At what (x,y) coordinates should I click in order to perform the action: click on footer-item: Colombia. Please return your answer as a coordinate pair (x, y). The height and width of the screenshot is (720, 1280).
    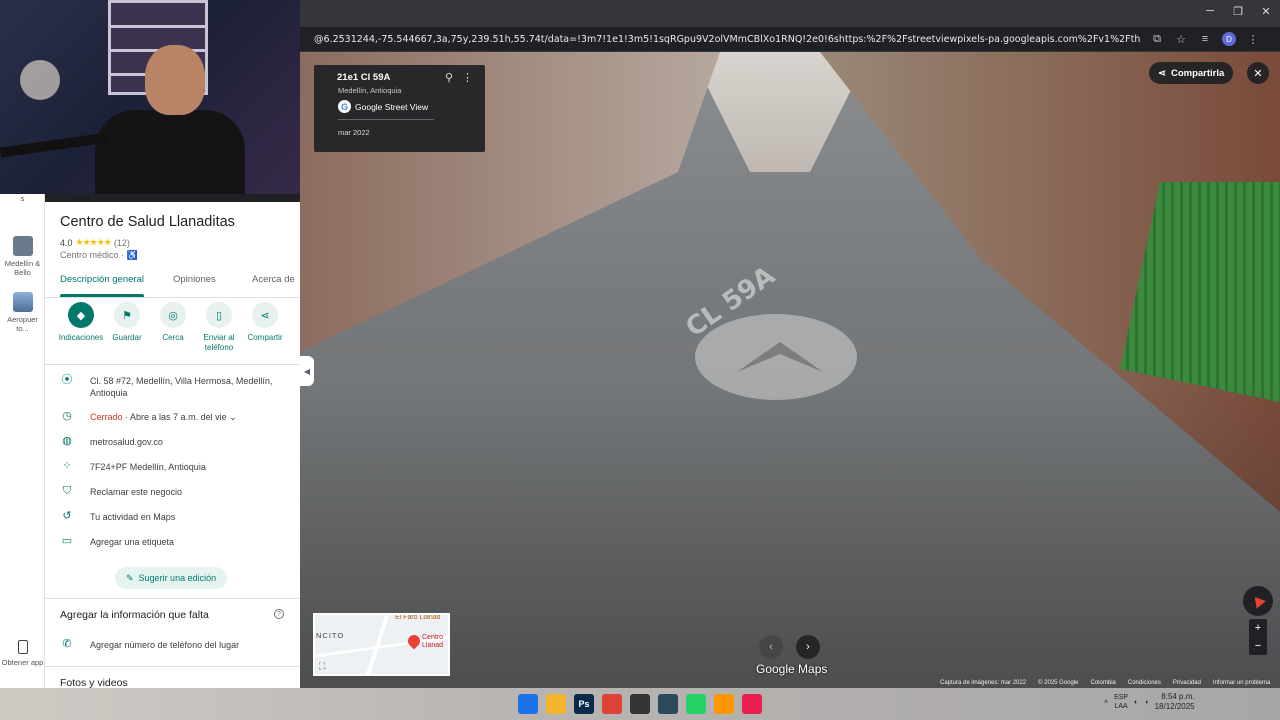
    Looking at the image, I should click on (1103, 683).